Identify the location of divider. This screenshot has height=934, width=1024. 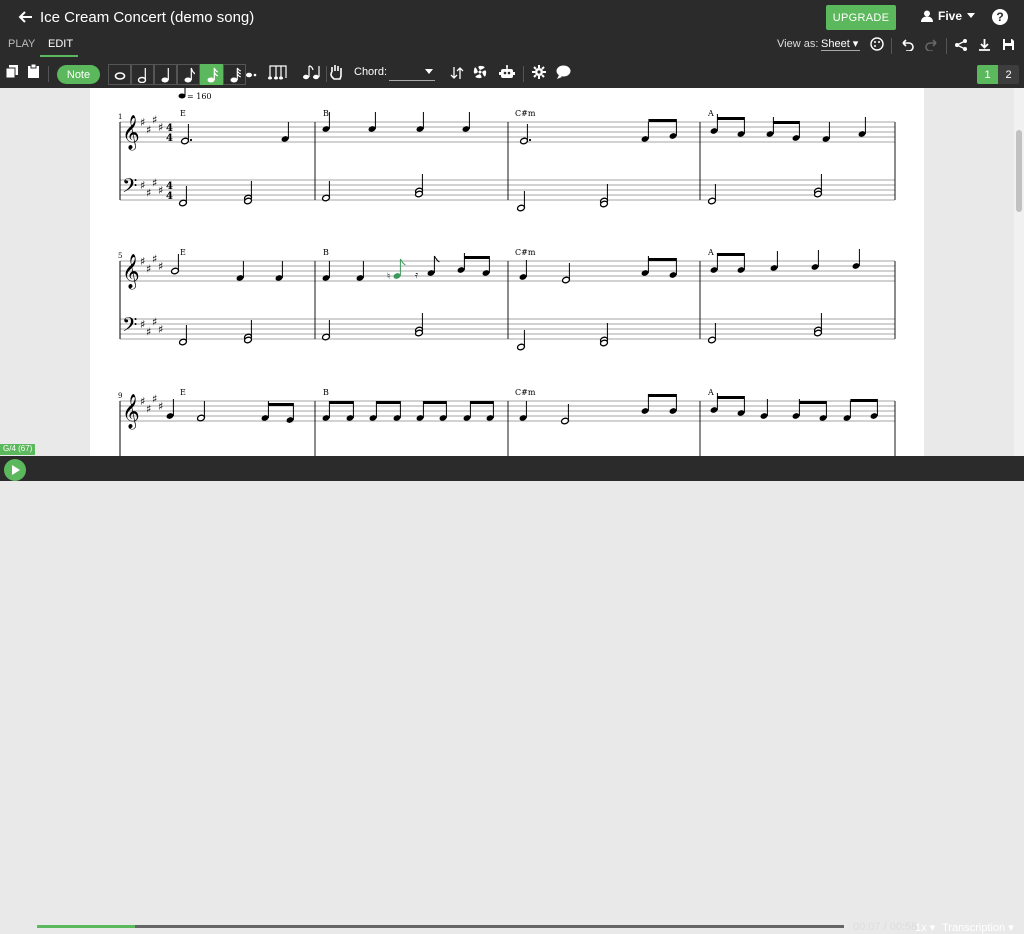
(946, 46).